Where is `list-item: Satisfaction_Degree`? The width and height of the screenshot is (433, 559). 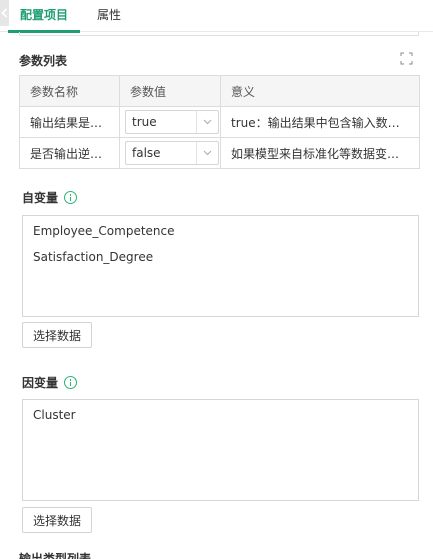 list-item: Satisfaction_Degree is located at coordinates (93, 257).